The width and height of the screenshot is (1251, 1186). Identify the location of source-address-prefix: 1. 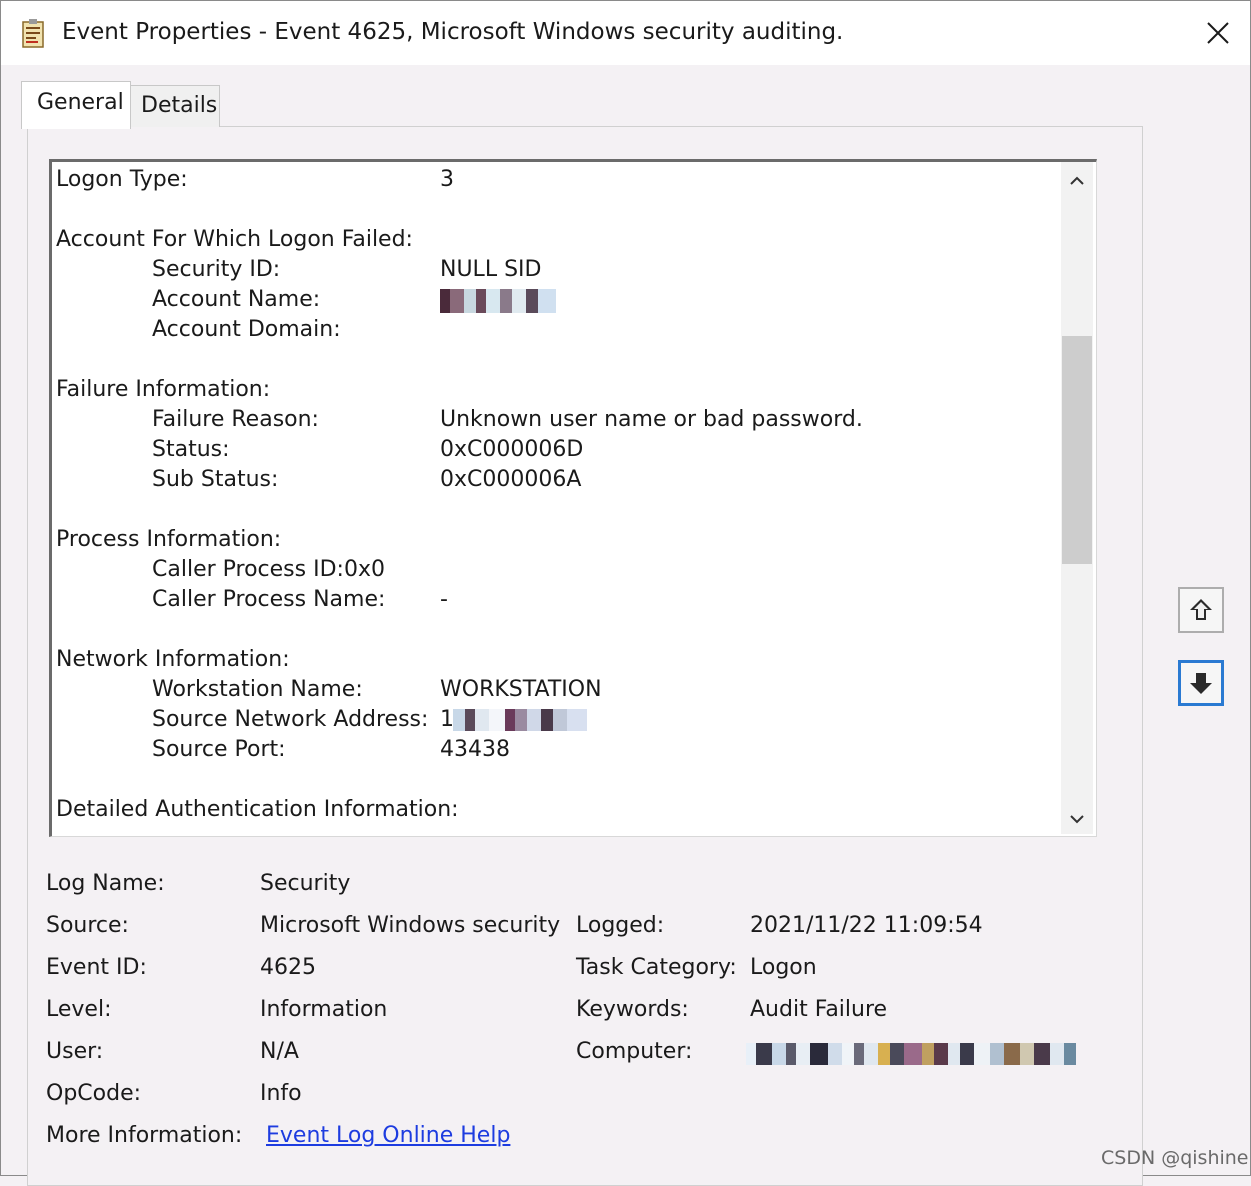
(447, 719).